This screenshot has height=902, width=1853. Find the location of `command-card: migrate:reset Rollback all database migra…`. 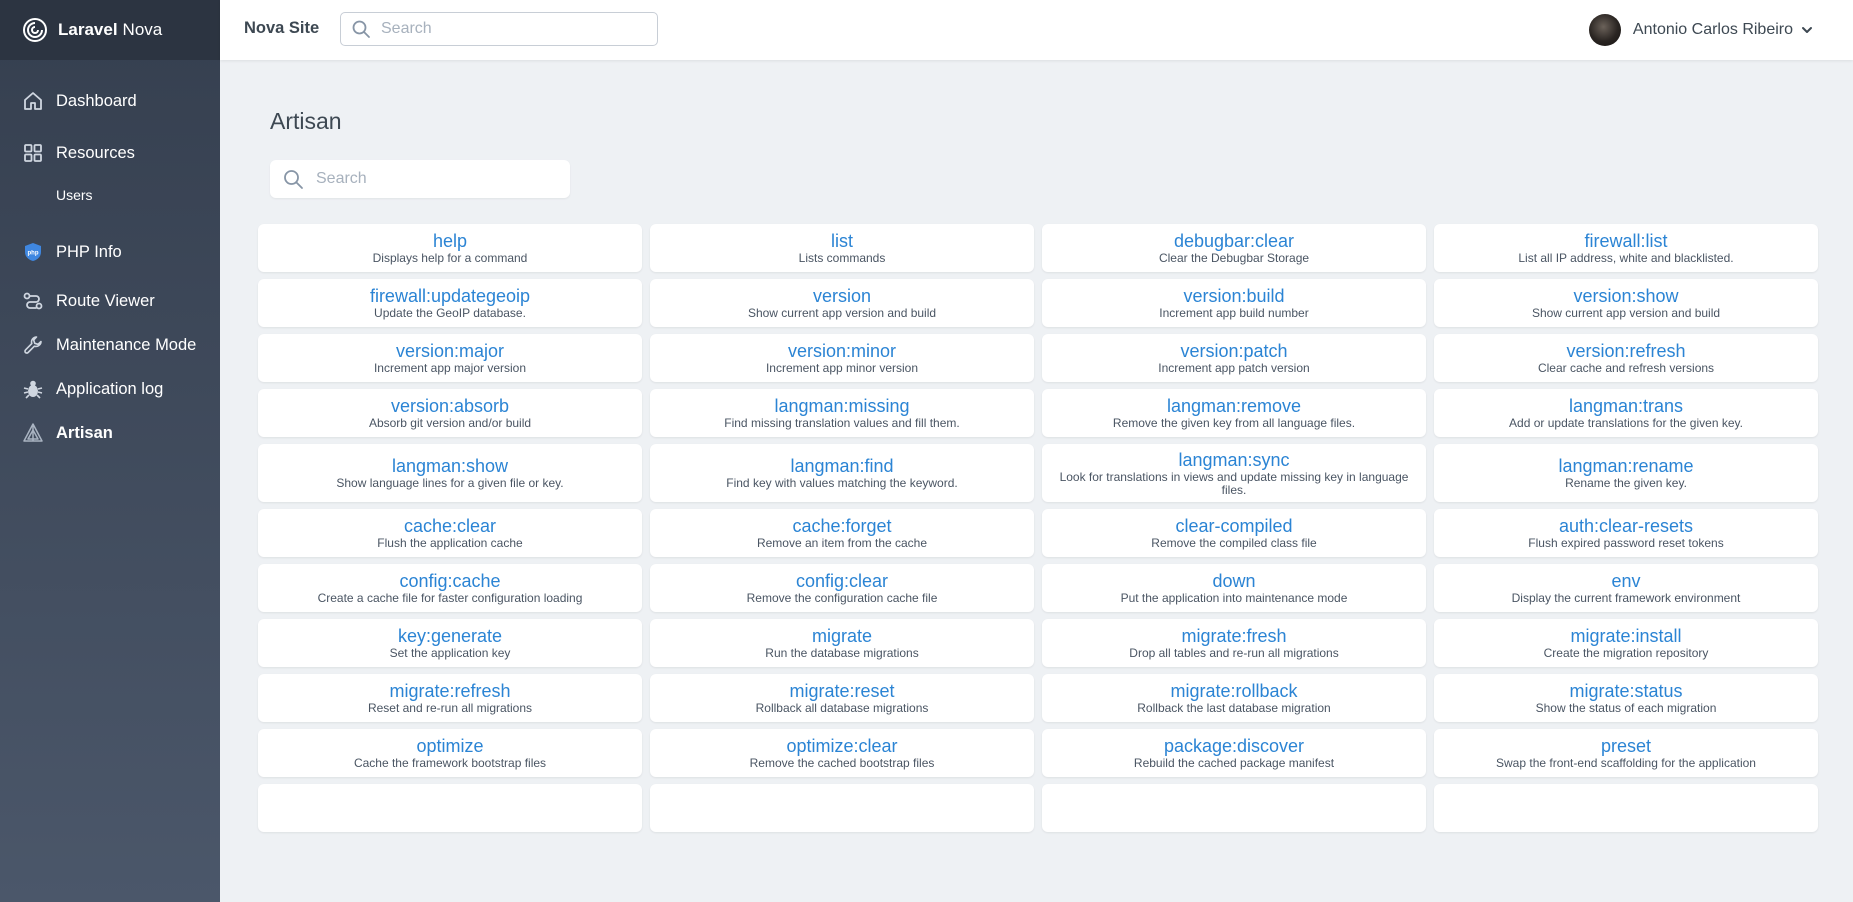

command-card: migrate:reset Rollback all database migra… is located at coordinates (842, 698).